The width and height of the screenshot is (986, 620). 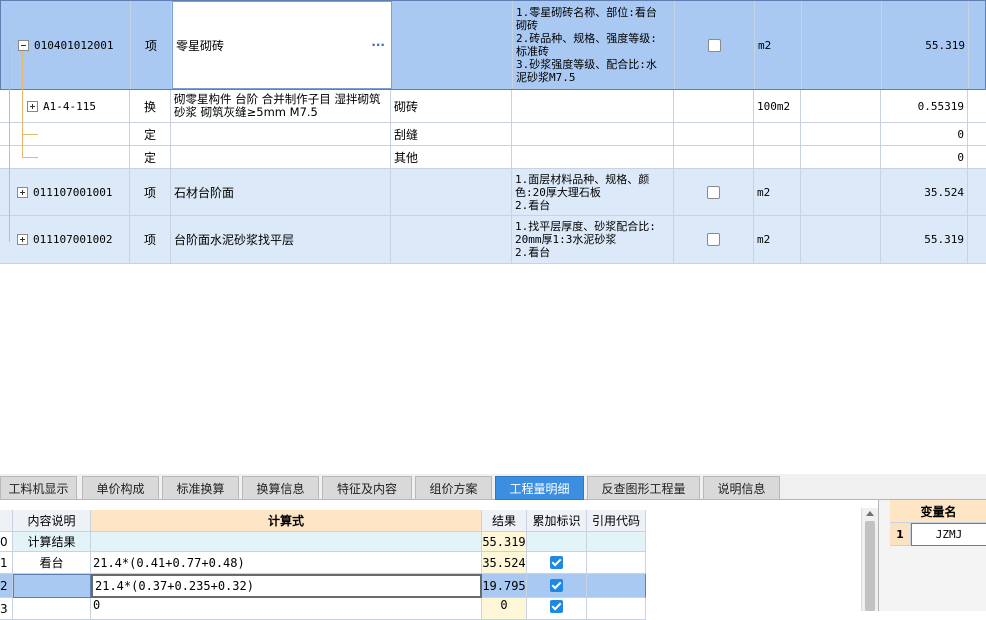 What do you see at coordinates (66, 45) in the screenshot?
I see `code-cell: 010401012001` at bounding box center [66, 45].